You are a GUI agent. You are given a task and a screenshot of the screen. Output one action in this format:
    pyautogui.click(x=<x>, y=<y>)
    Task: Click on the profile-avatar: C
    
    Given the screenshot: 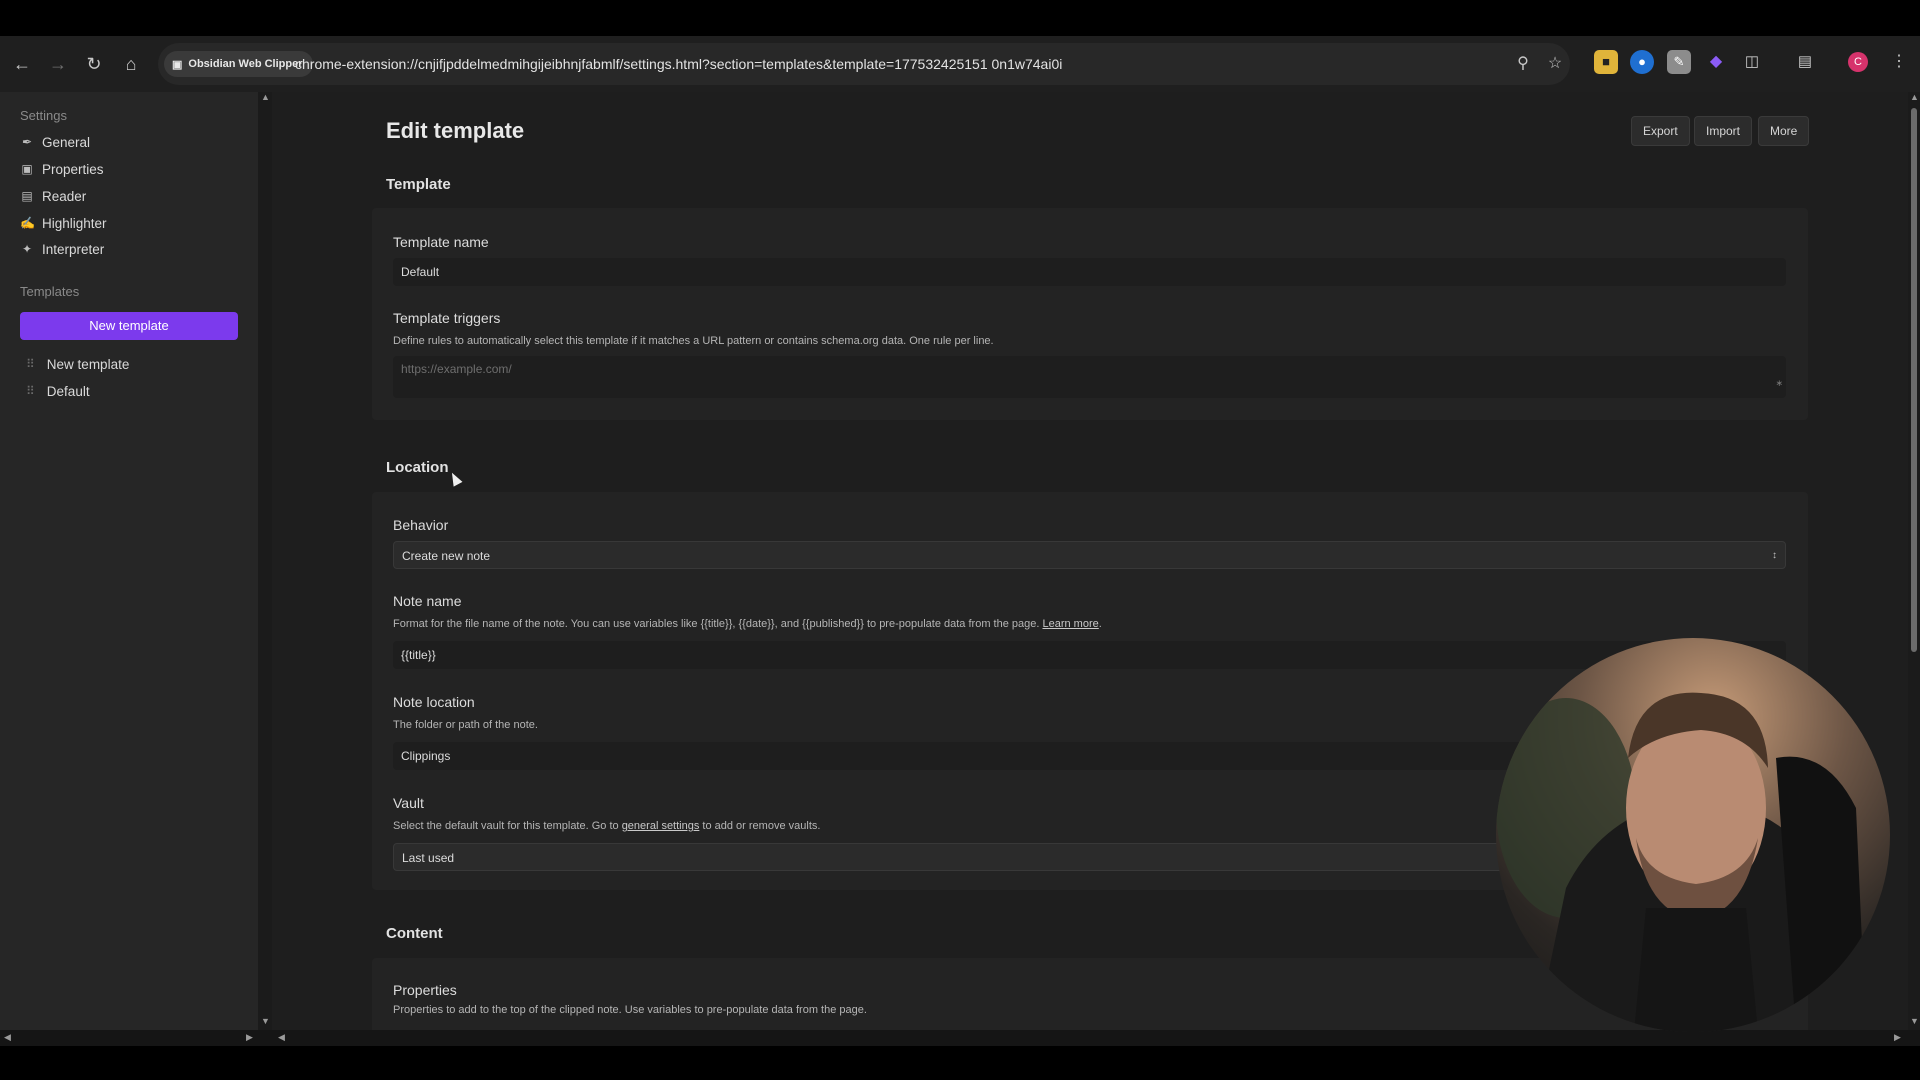 What is the action you would take?
    pyautogui.click(x=1858, y=62)
    